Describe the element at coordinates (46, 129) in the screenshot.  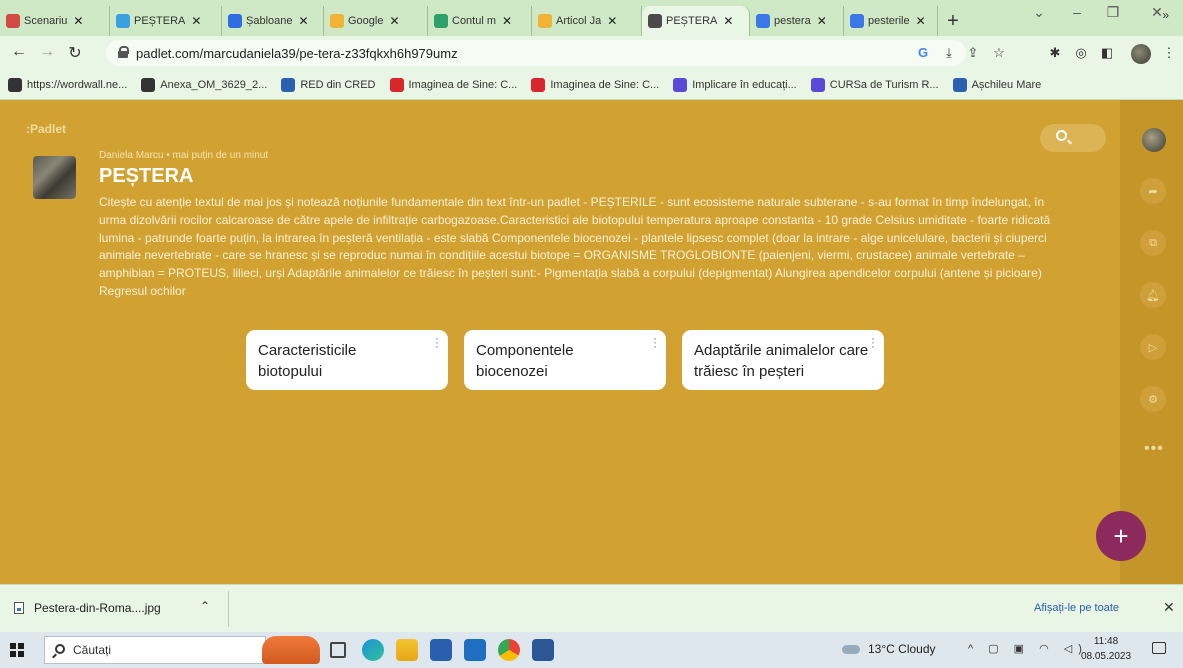
I see `padlet-logo: :Padlet` at that location.